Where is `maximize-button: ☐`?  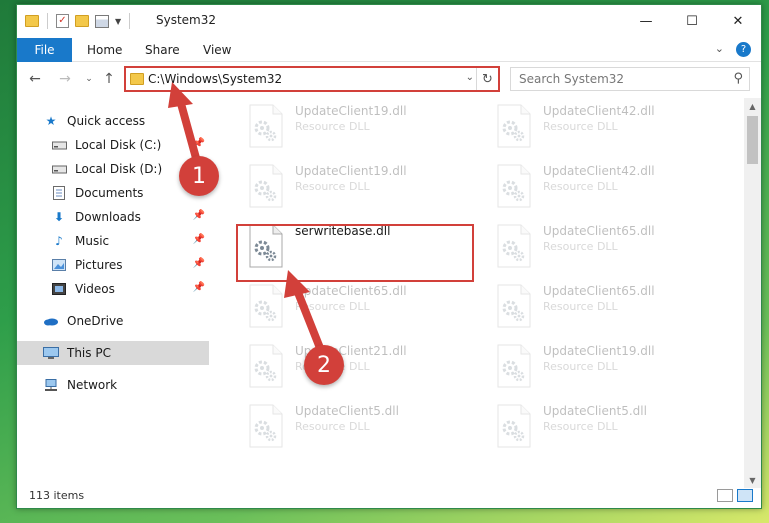
maximize-button: ☐ is located at coordinates (692, 21).